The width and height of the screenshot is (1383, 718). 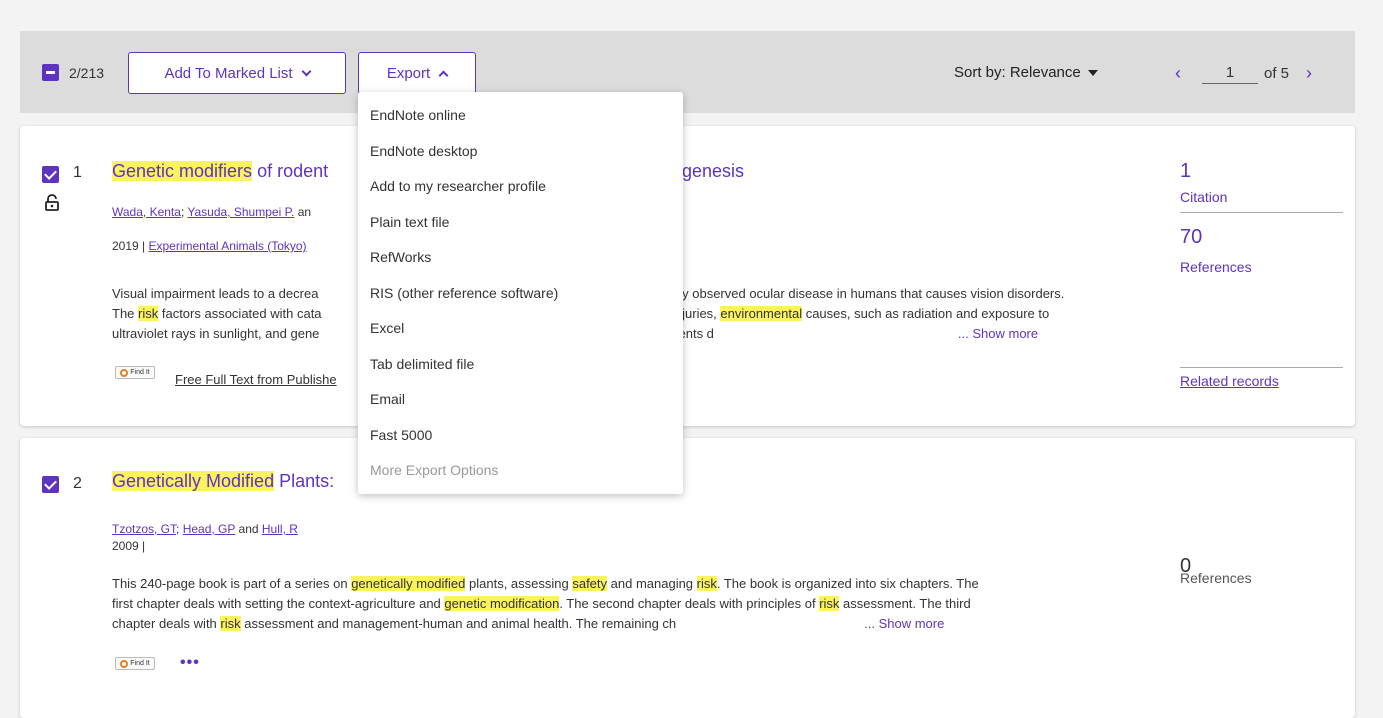 What do you see at coordinates (409, 222) in the screenshot?
I see `export-plain-text: Plain text file` at bounding box center [409, 222].